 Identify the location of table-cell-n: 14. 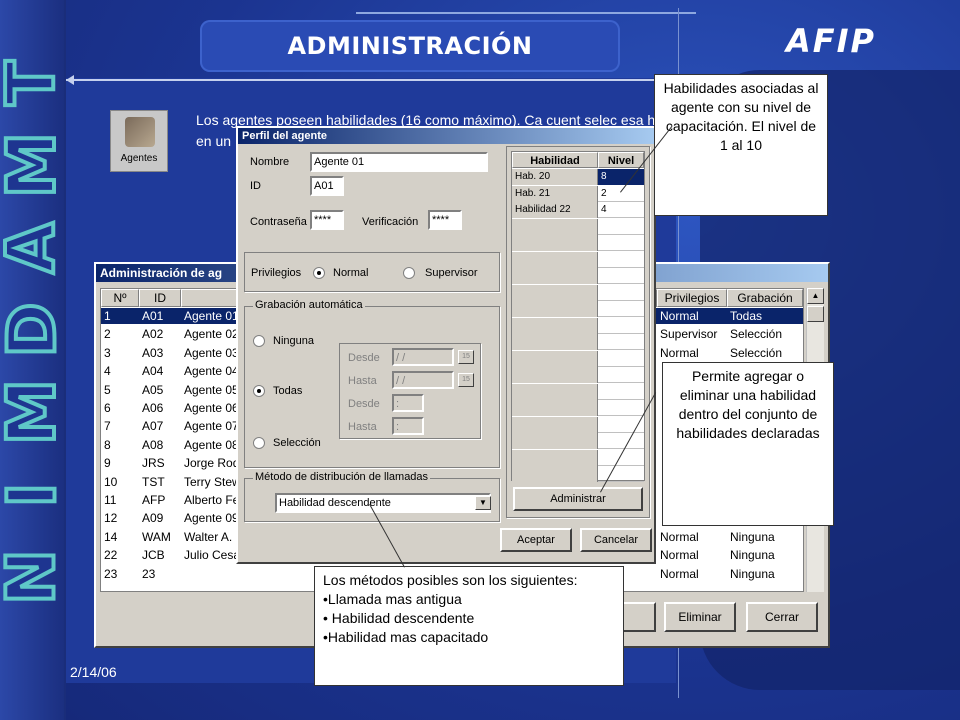
(111, 536).